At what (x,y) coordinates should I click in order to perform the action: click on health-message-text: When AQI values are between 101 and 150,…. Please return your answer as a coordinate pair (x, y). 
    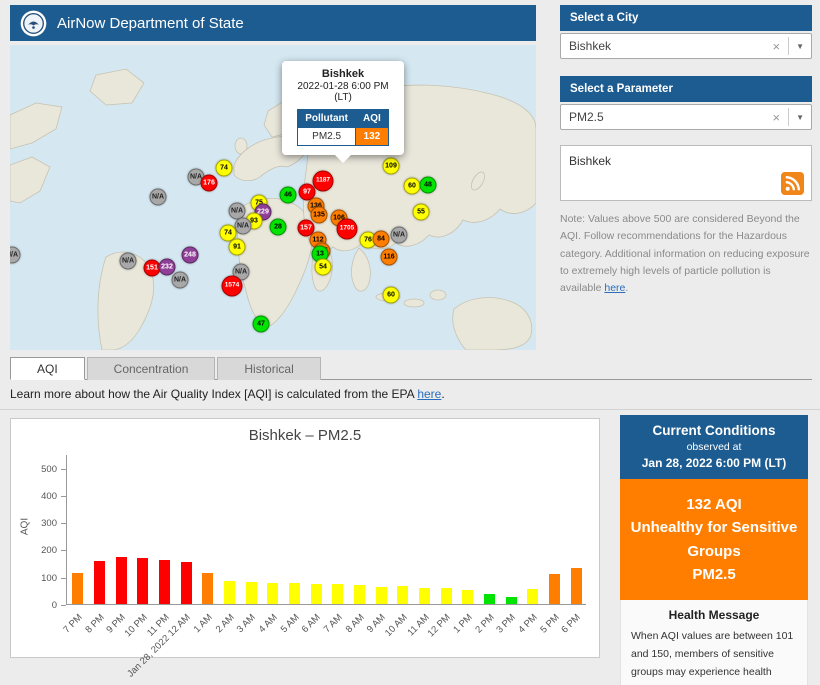
    Looking at the image, I should click on (712, 657).